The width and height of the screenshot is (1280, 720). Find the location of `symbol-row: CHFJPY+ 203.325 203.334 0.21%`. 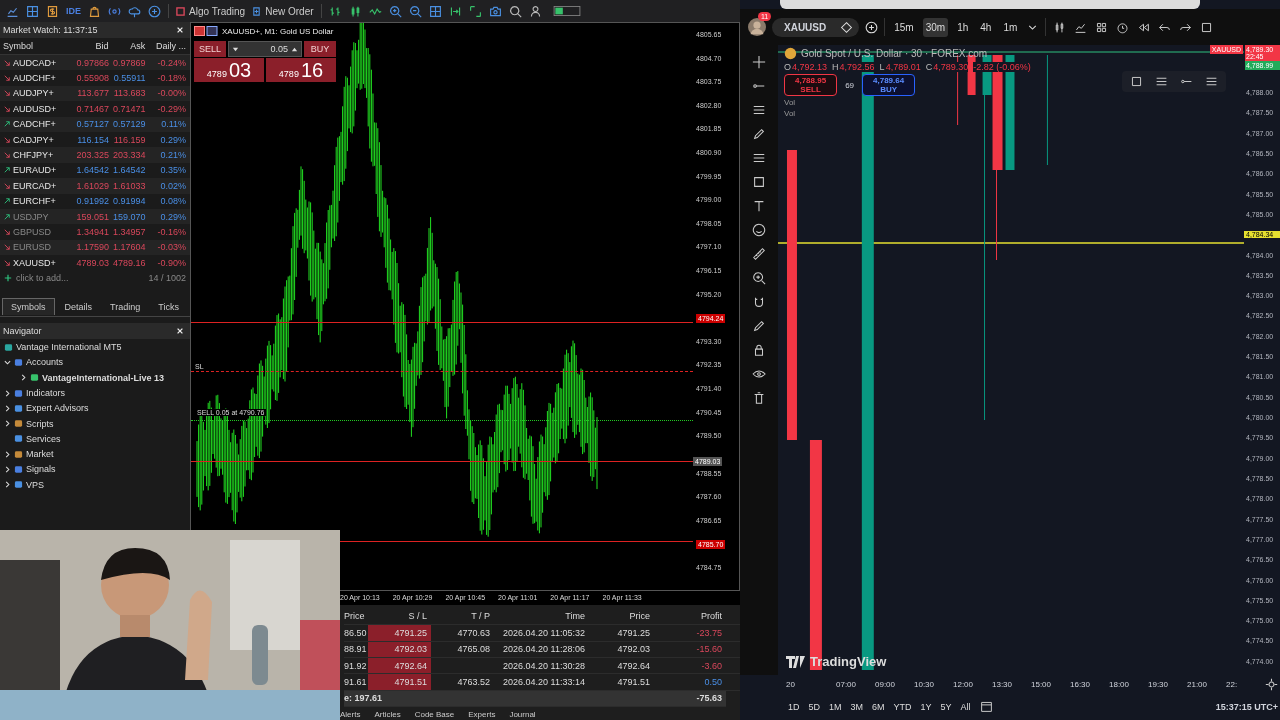

symbol-row: CHFJPY+ 203.325 203.334 0.21% is located at coordinates (95, 155).